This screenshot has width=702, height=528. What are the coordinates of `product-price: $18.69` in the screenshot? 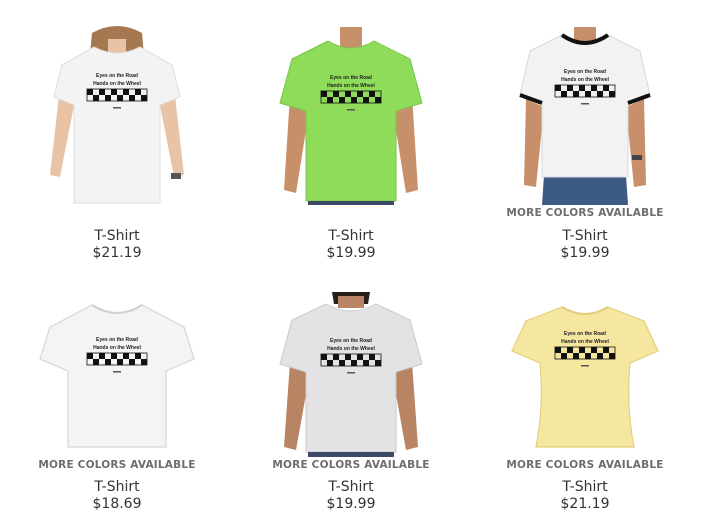 It's located at (117, 504).